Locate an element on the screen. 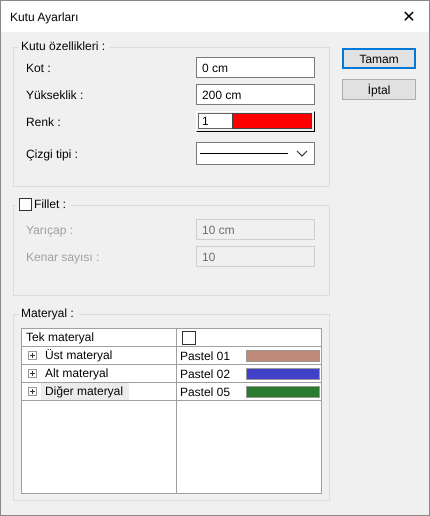 The height and width of the screenshot is (516, 430). color-picker: 1 is located at coordinates (255, 121).